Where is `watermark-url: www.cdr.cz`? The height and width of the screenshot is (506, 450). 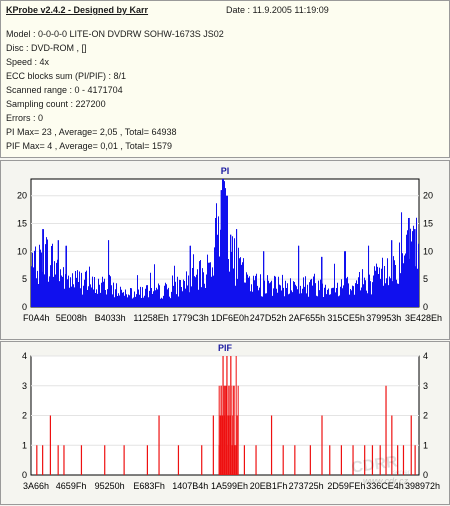
watermark-url: www.cdr.cz is located at coordinates (386, 481).